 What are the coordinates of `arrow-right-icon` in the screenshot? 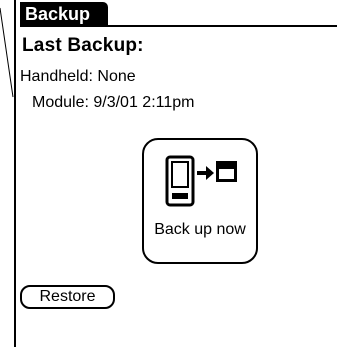 It's located at (205, 173).